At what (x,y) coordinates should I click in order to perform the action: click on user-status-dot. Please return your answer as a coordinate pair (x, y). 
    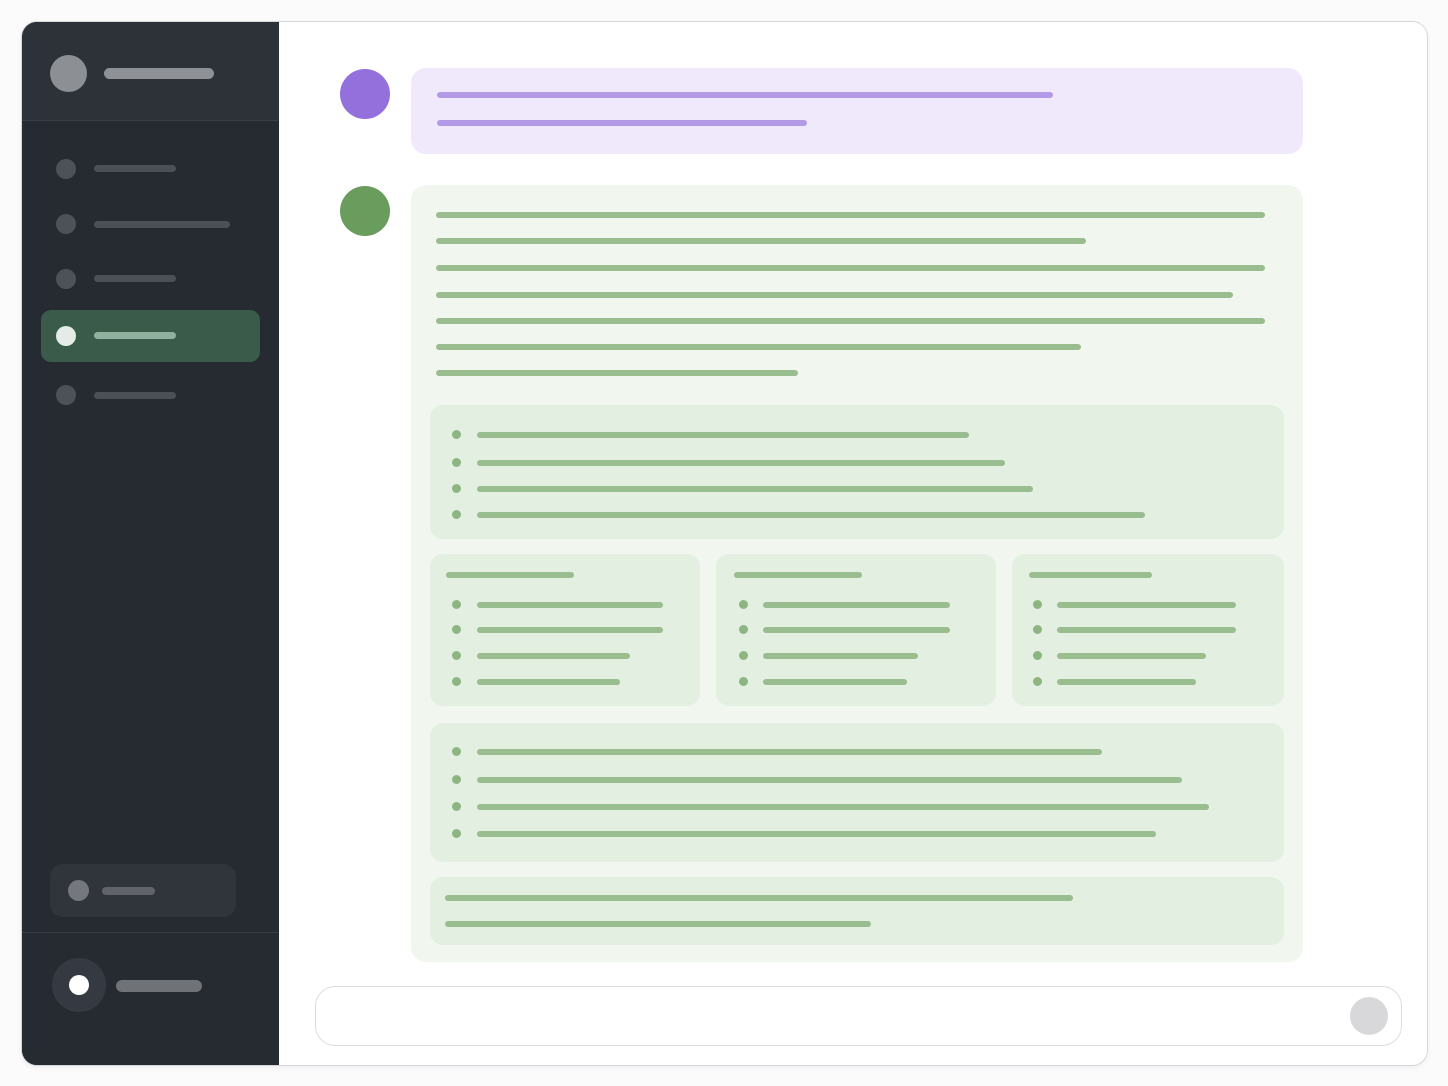
    Looking at the image, I should click on (79, 985).